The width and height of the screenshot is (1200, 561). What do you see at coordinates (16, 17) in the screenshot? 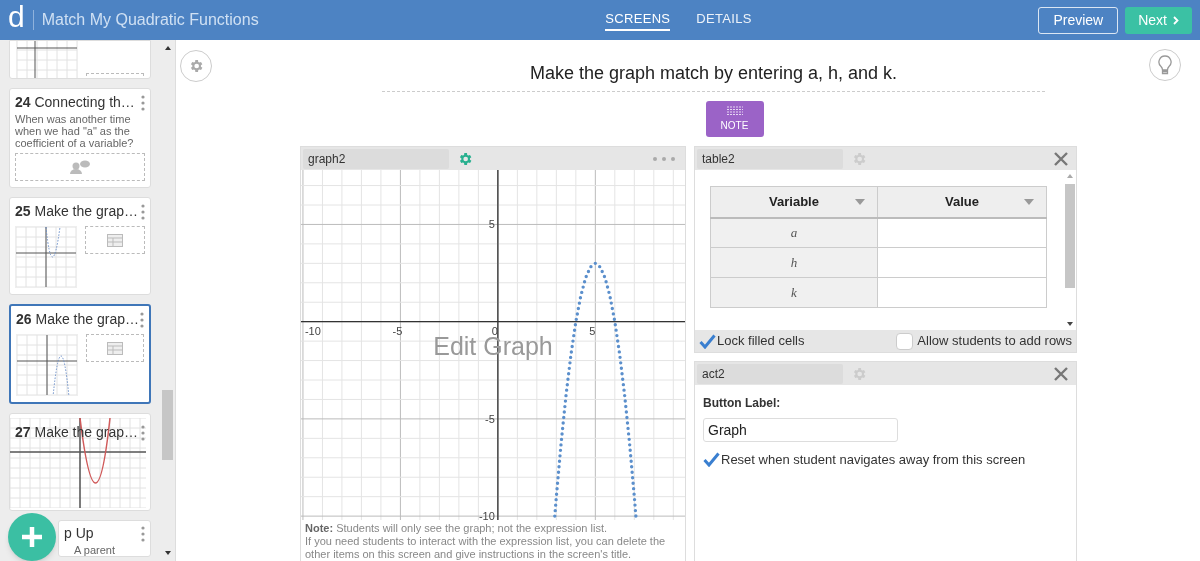
I see `logo: d` at bounding box center [16, 17].